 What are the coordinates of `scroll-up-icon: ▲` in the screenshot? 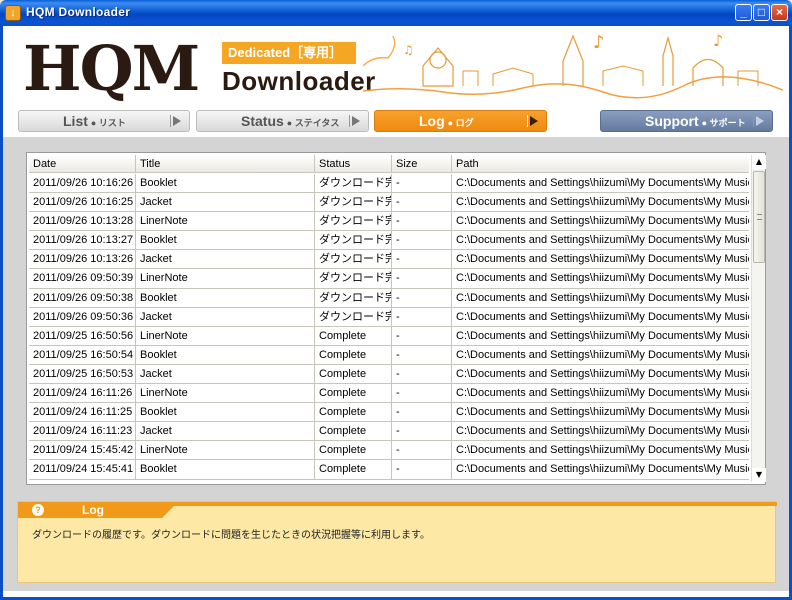 It's located at (759, 162).